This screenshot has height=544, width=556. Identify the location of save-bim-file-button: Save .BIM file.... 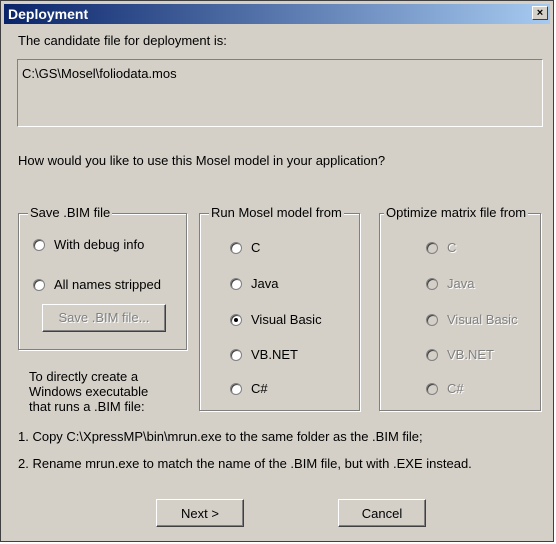
(104, 318).